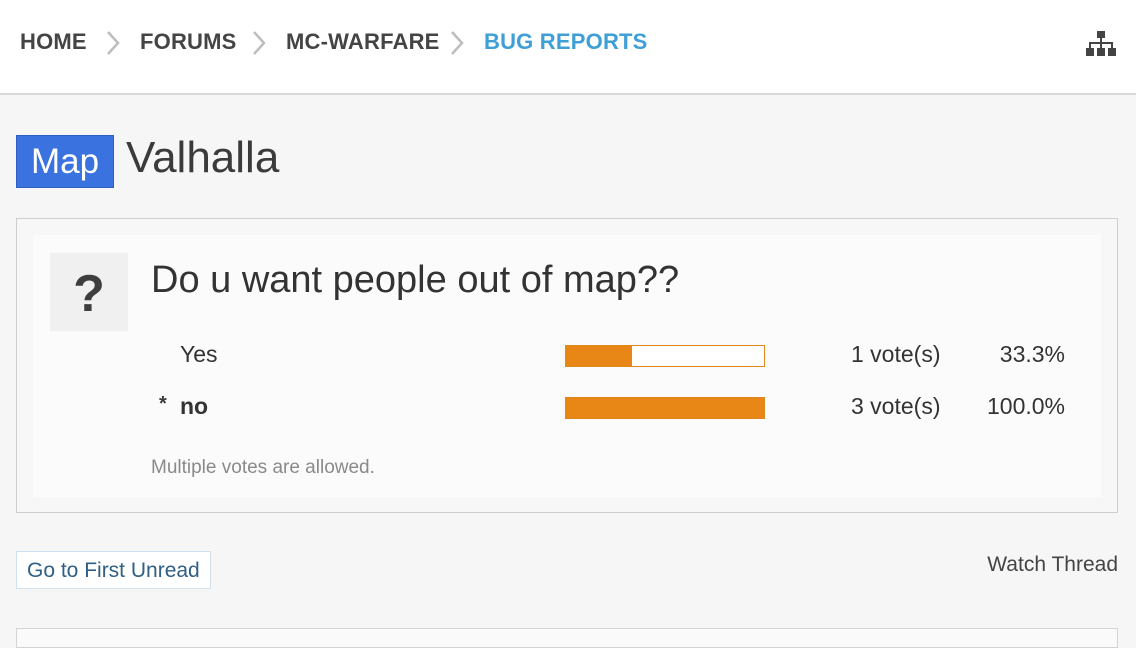 This screenshot has width=1136, height=648. Describe the element at coordinates (567, 638) in the screenshot. I see `post-container` at that location.